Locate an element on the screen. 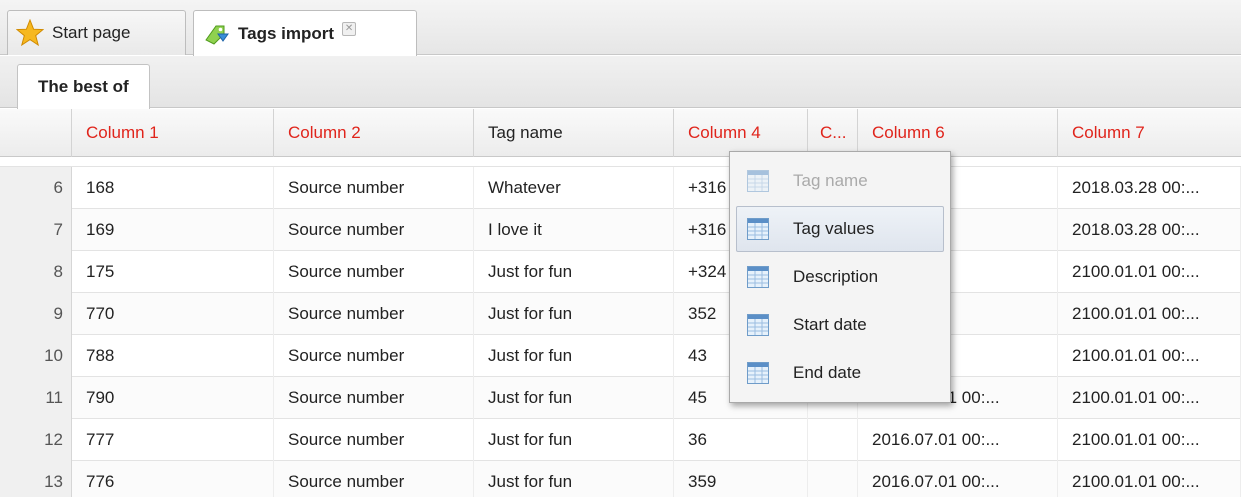 The height and width of the screenshot is (497, 1241). header-column-7: Column 7 is located at coordinates (1149, 133).